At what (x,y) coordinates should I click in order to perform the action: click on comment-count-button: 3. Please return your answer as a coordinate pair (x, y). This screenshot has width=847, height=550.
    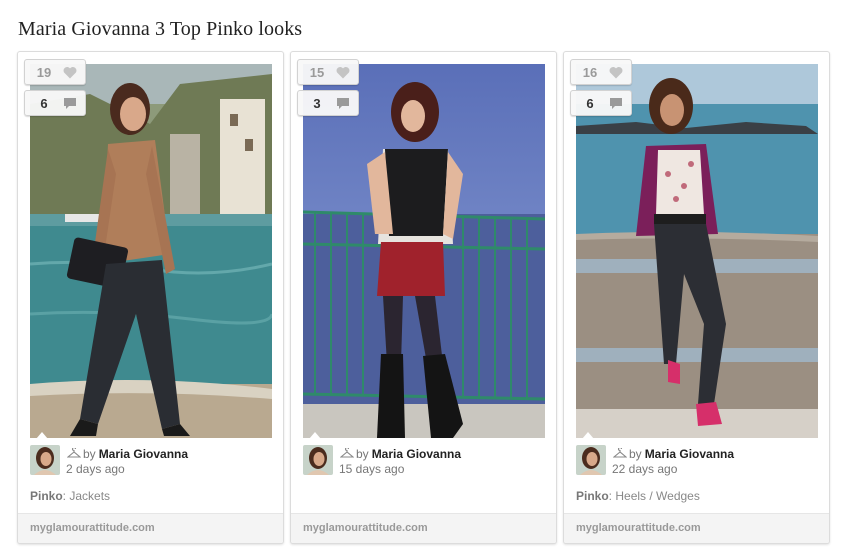
    Looking at the image, I should click on (328, 103).